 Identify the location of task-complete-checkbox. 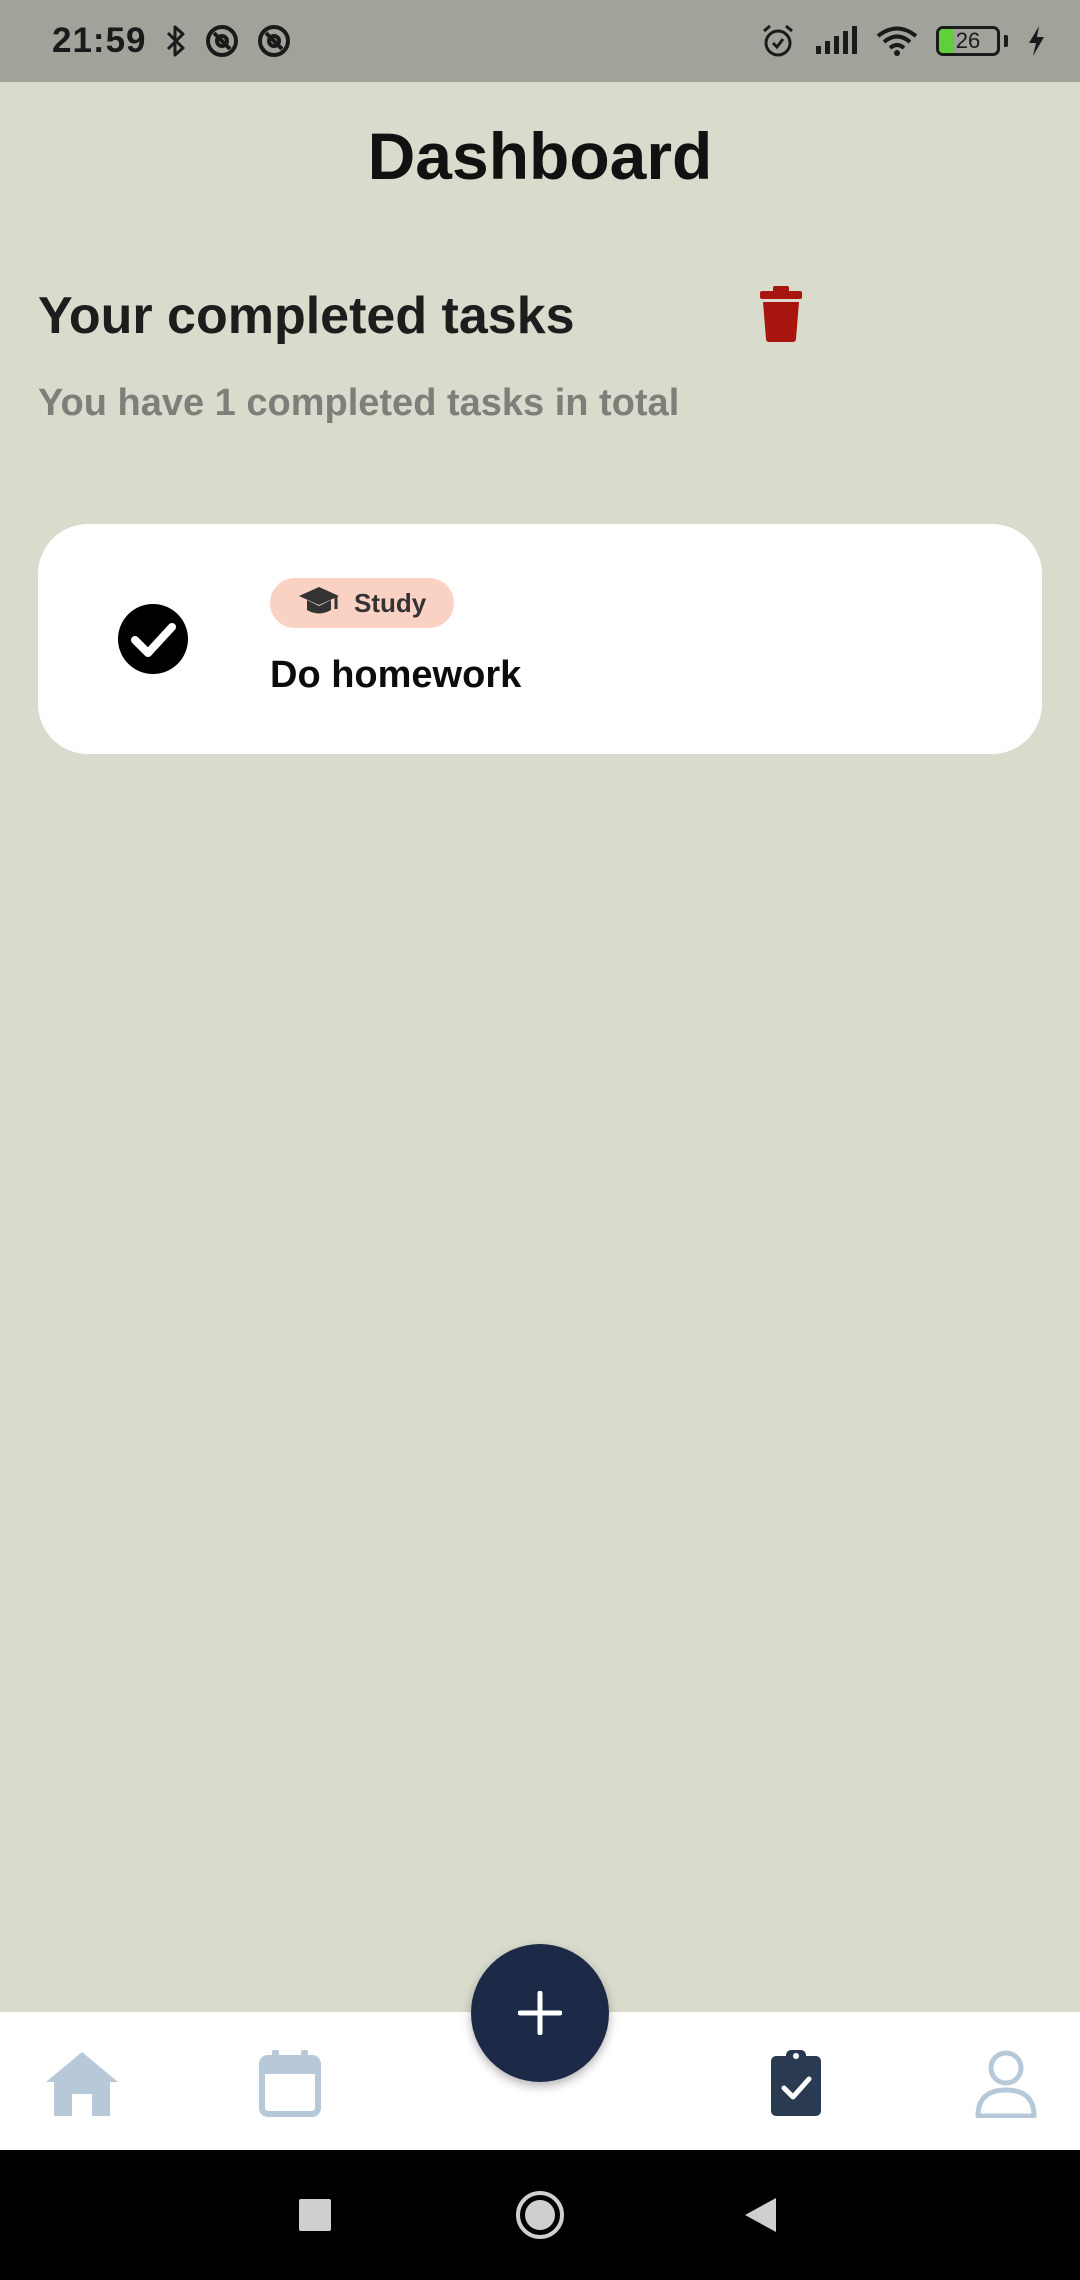
(153, 639).